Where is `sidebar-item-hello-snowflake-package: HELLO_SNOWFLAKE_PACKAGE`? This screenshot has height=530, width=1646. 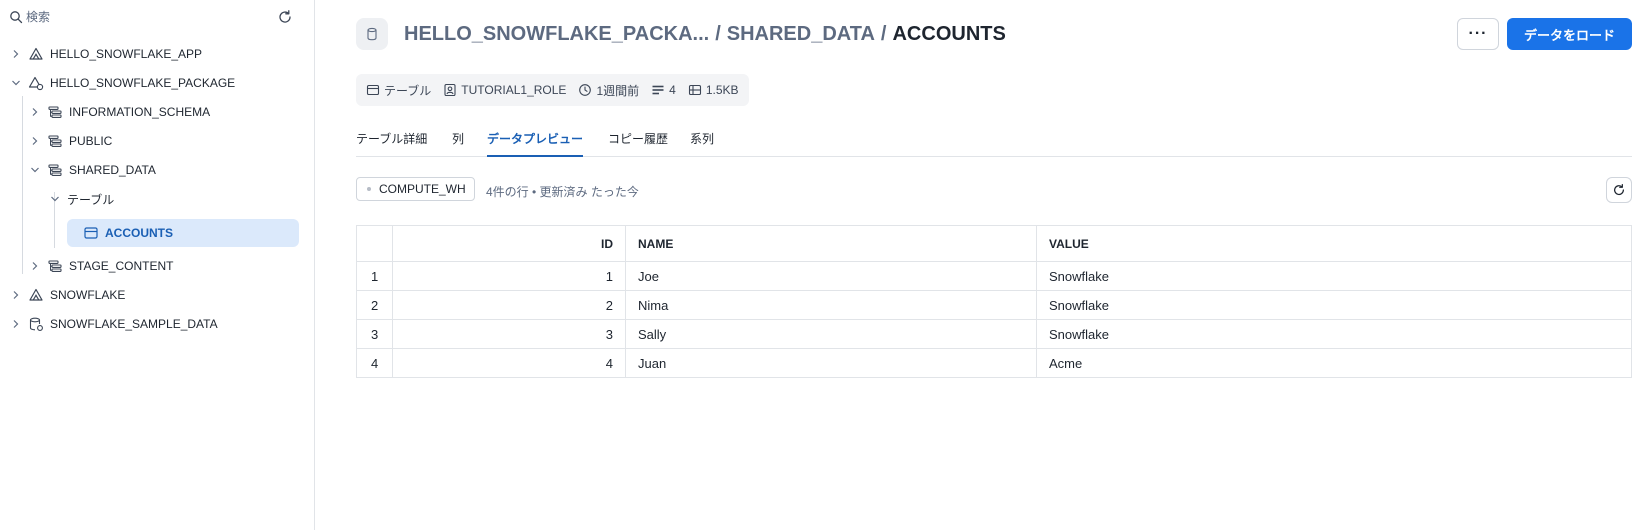 sidebar-item-hello-snowflake-package: HELLO_SNOWFLAKE_PACKAGE is located at coordinates (122, 83).